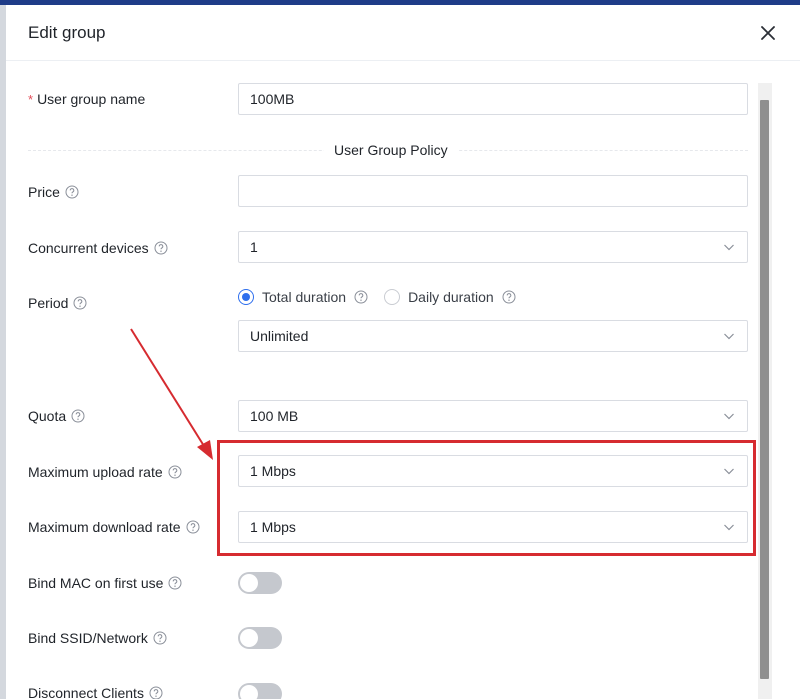 This screenshot has width=800, height=699. I want to click on radio-button-unchecked, so click(392, 297).